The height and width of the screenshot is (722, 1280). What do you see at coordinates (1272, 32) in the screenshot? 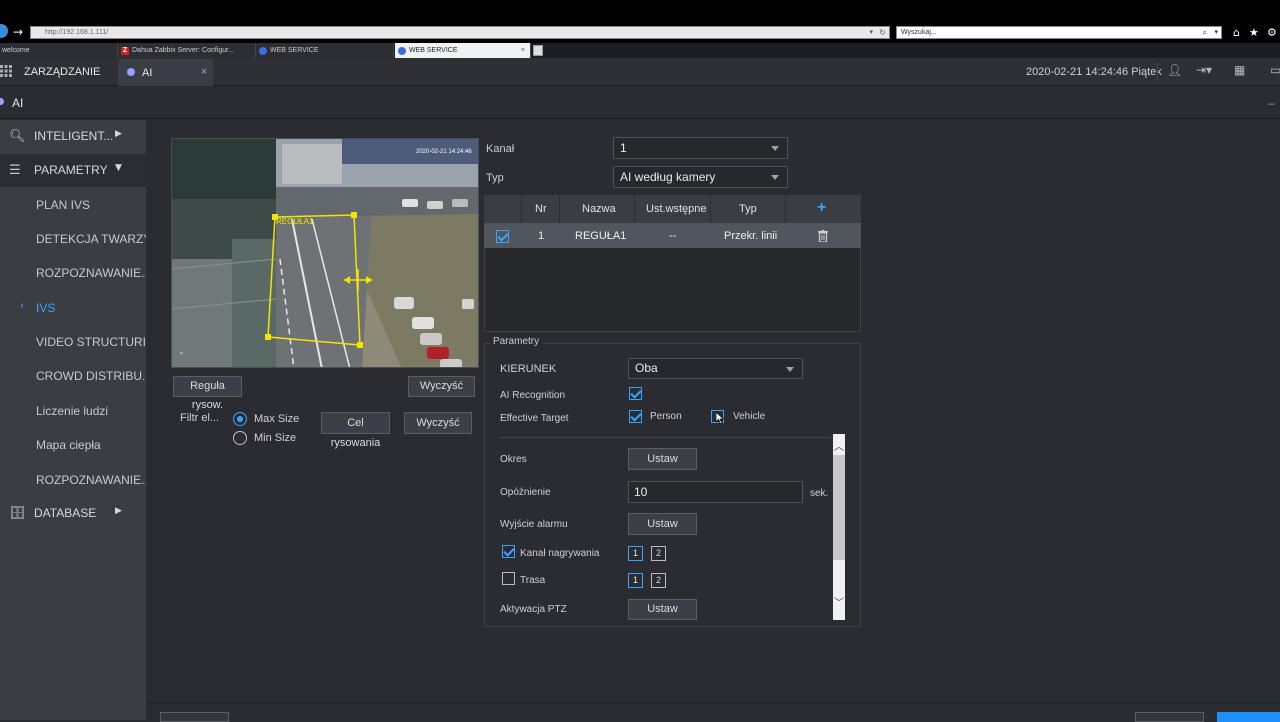
I see `settings-gear-icon: ⚙` at bounding box center [1272, 32].